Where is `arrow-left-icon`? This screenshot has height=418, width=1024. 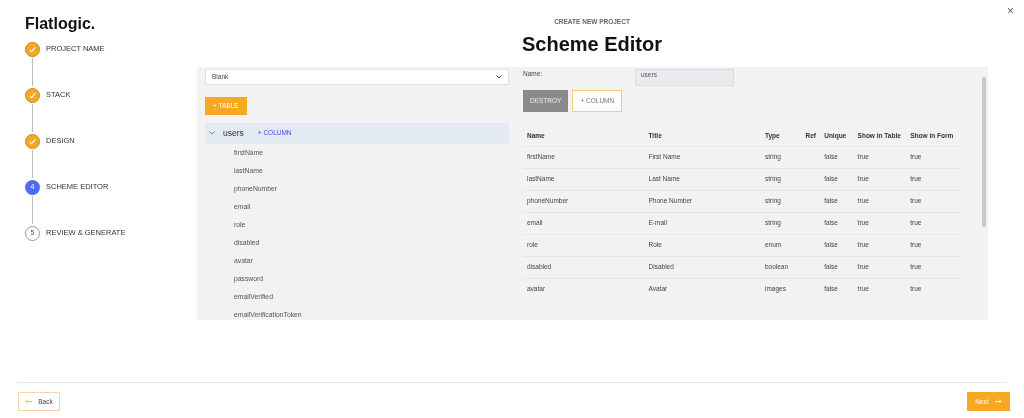
arrow-left-icon is located at coordinates (29, 402).